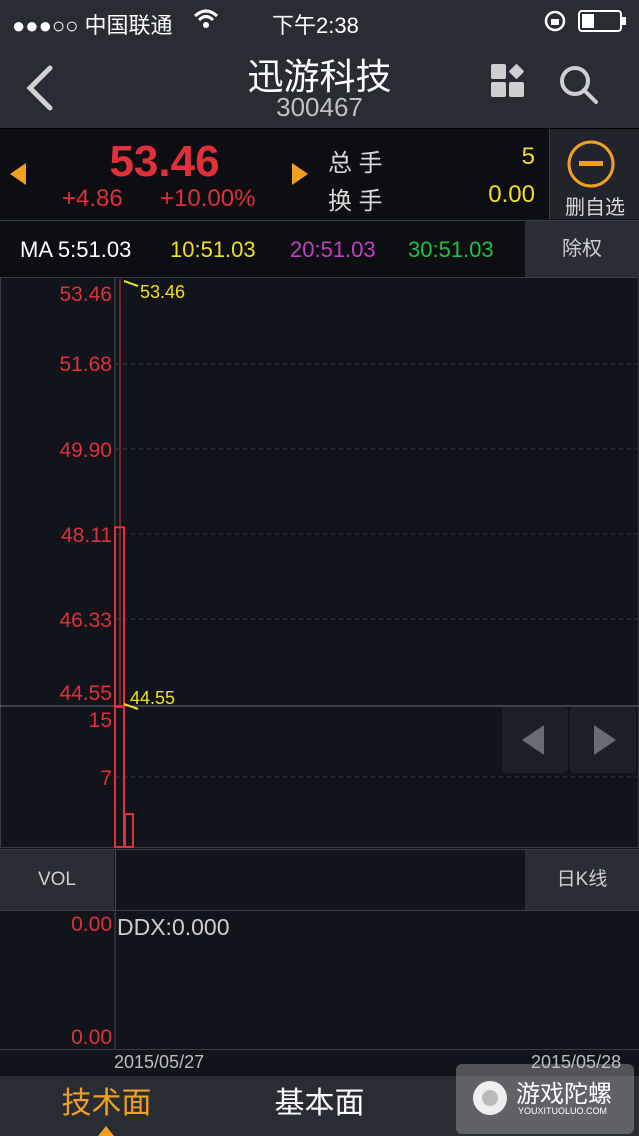 This screenshot has width=639, height=1136. I want to click on next-stock-button, so click(300, 176).